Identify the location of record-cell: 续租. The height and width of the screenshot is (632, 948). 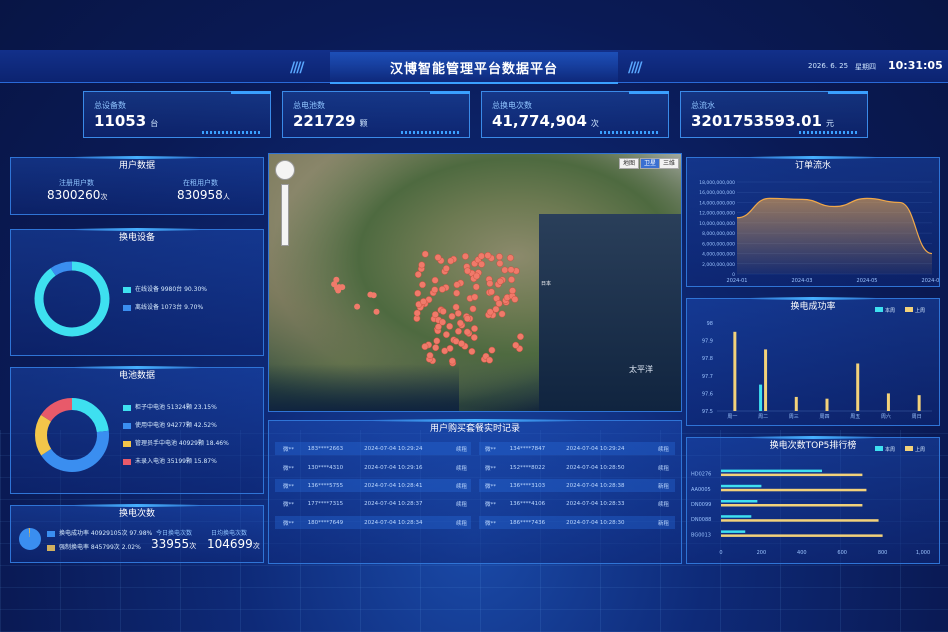
(663, 505).